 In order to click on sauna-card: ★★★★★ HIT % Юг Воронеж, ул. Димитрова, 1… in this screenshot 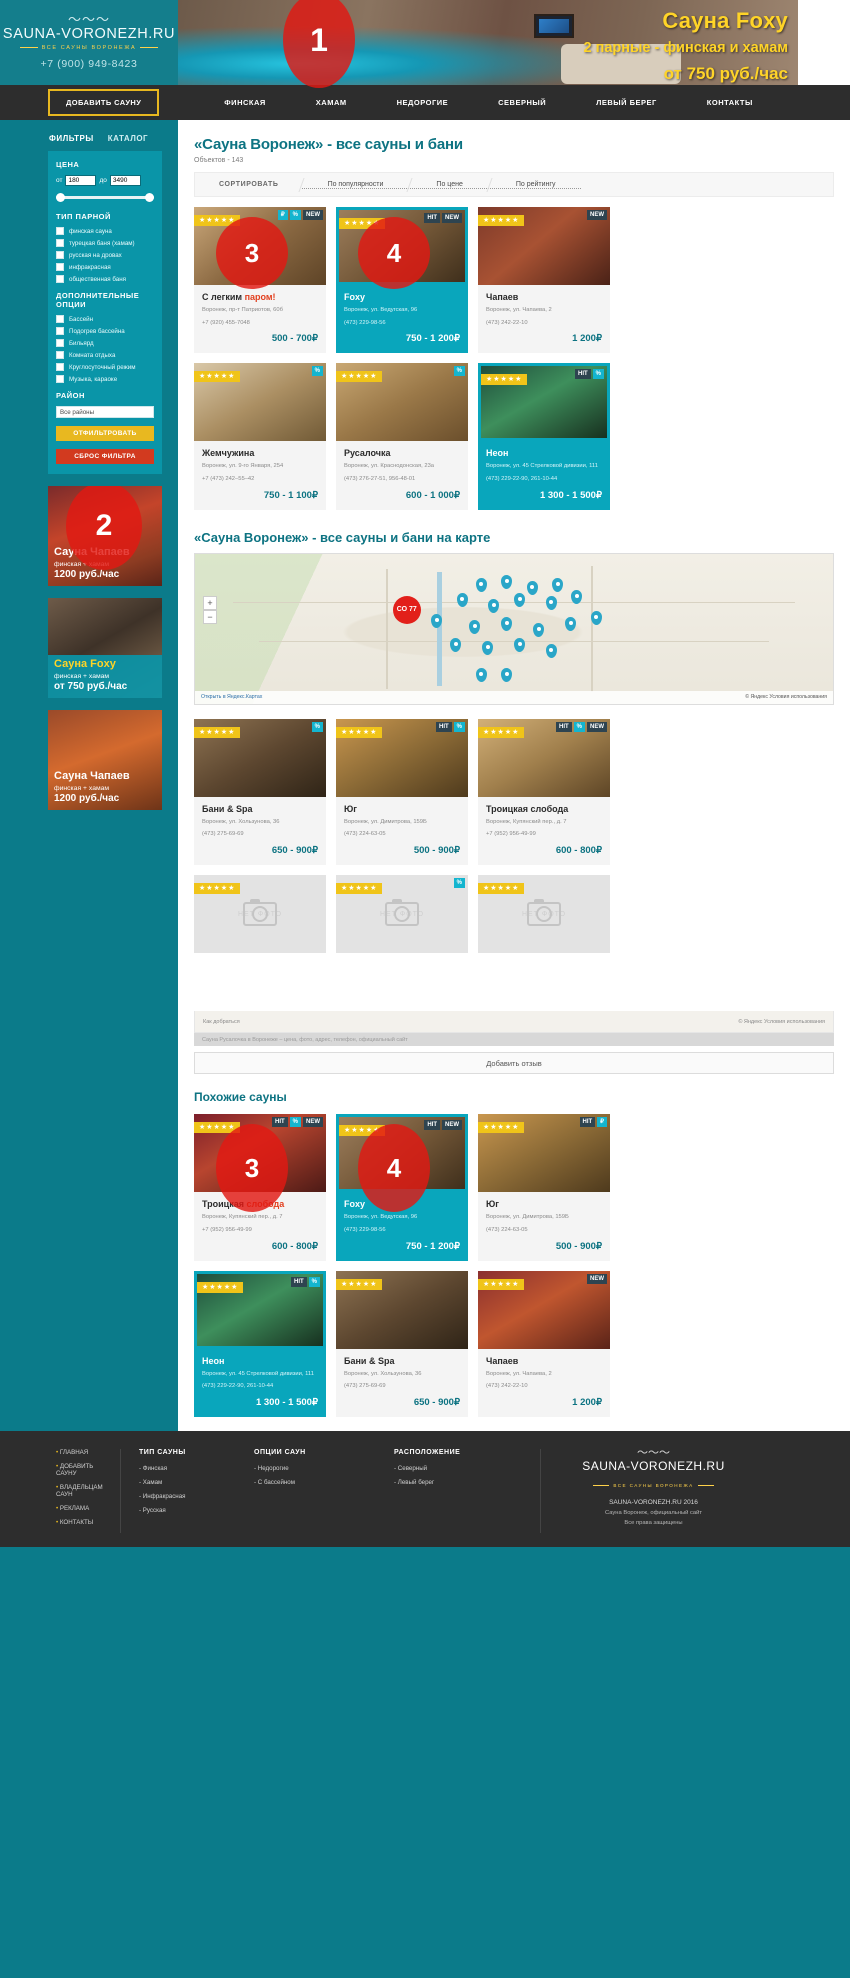, I will do `click(402, 792)`.